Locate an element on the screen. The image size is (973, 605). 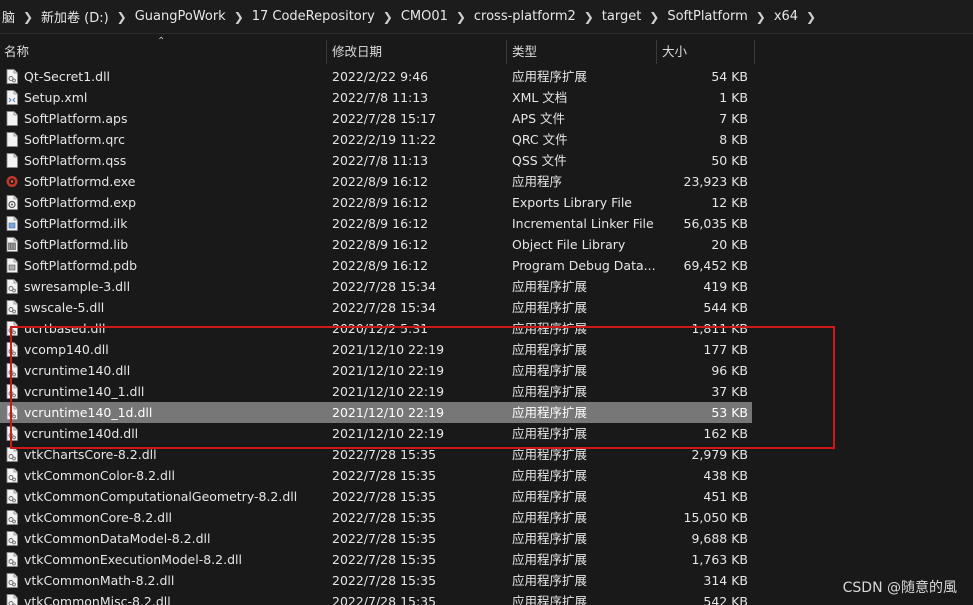
file-size: 20 KB is located at coordinates (729, 244).